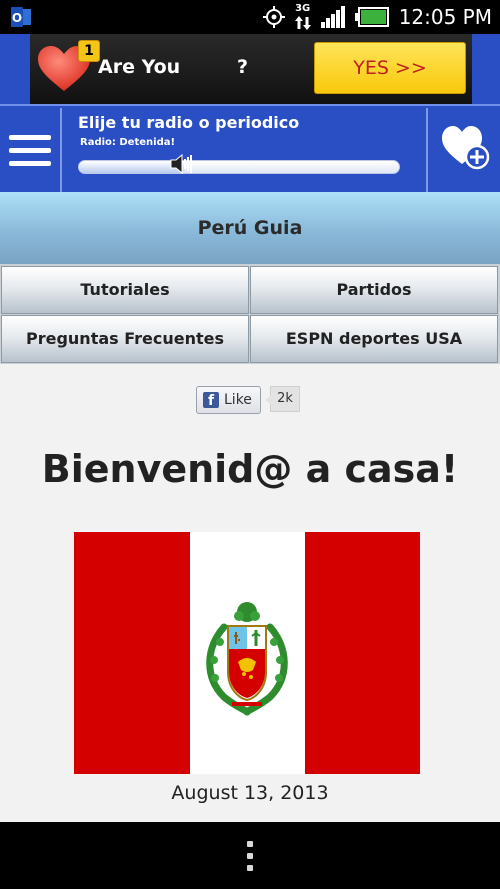 This screenshot has width=500, height=889. What do you see at coordinates (250, 17) in the screenshot?
I see `status-bar: O 3G 12:05 PM` at bounding box center [250, 17].